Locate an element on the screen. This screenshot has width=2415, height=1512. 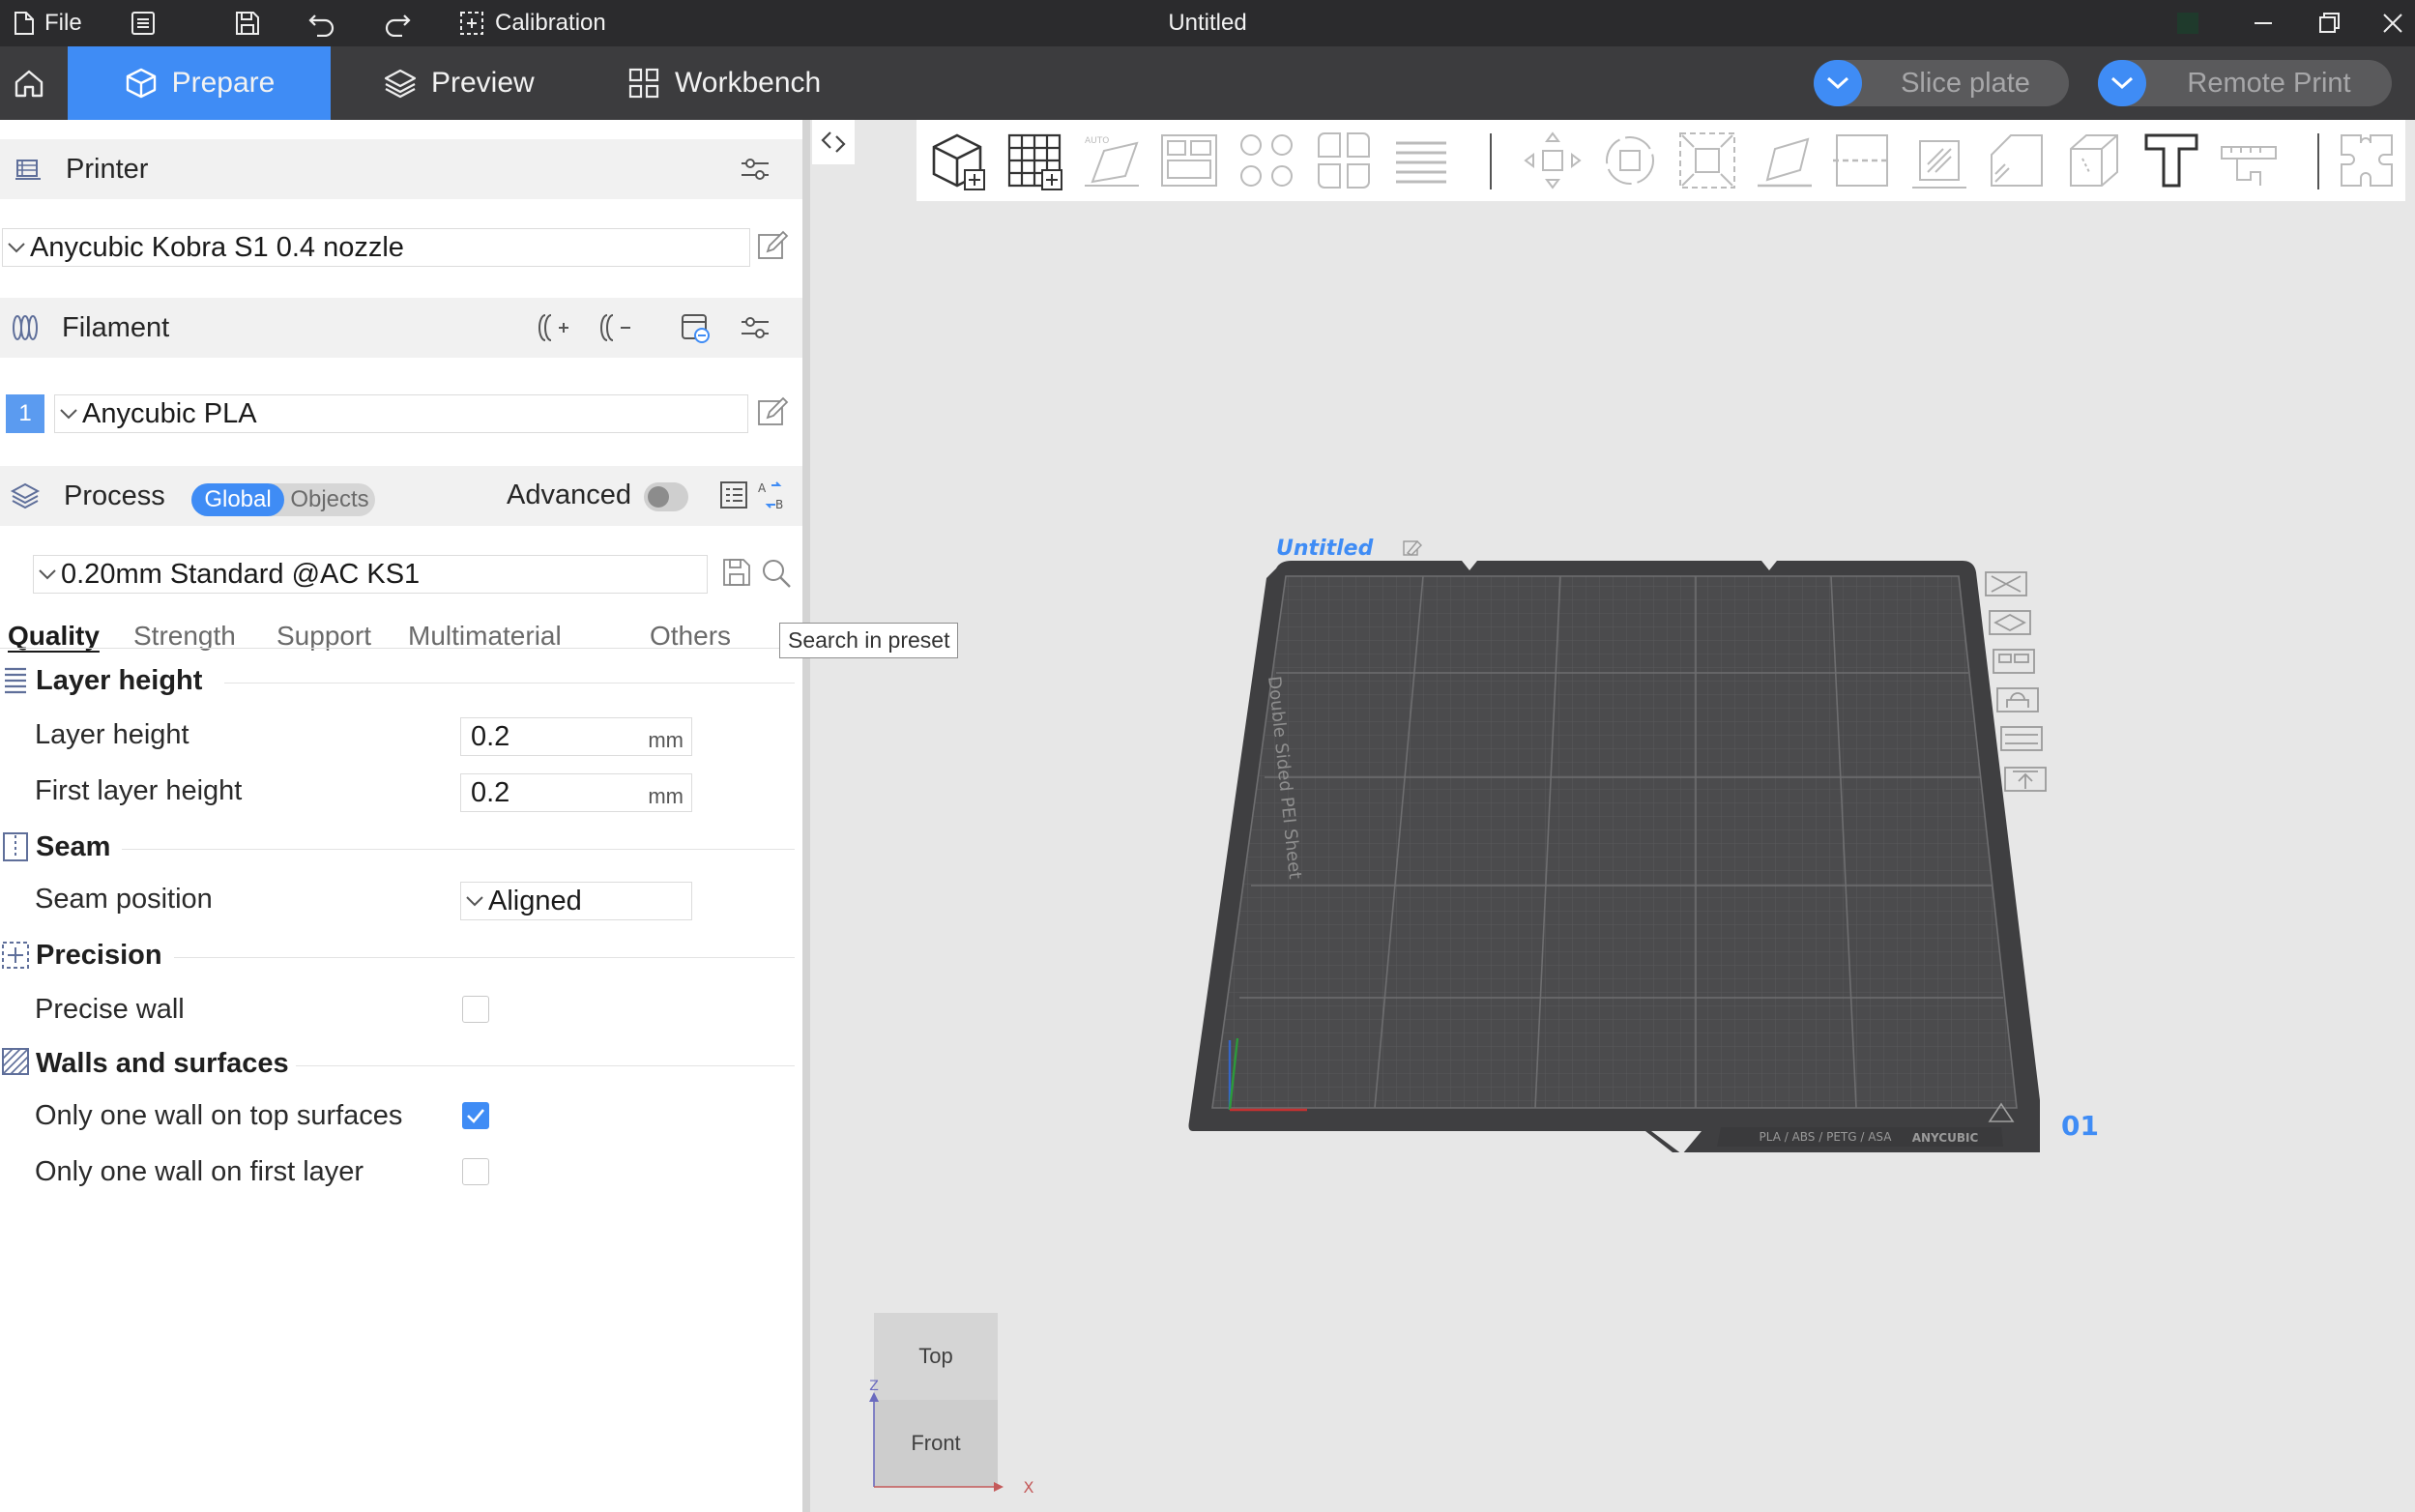
filament-sync-icon is located at coordinates (696, 328).